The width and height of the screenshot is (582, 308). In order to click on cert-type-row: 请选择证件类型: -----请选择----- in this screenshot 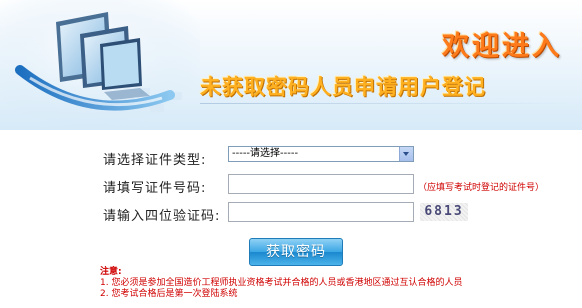, I will do `click(291, 157)`.